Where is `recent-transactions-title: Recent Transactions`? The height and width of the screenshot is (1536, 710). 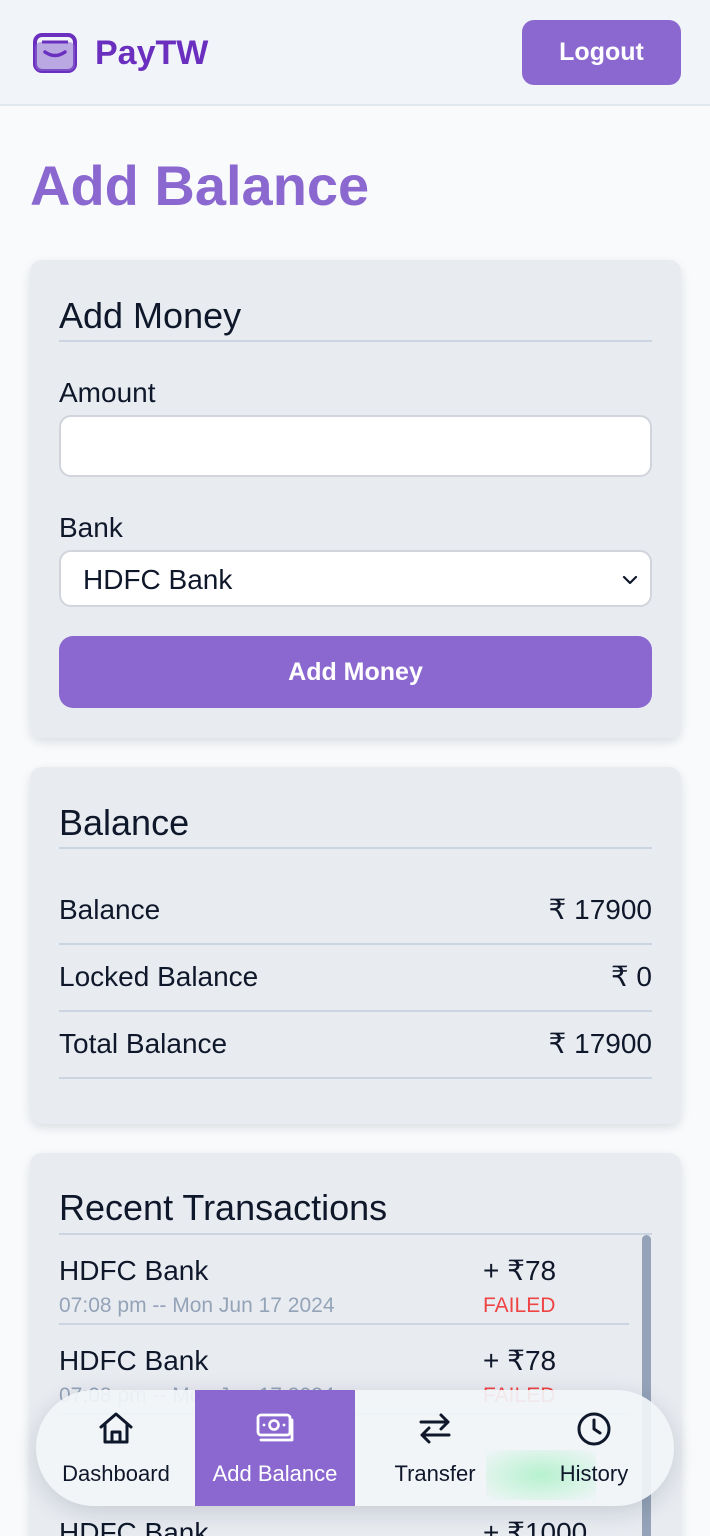 recent-transactions-title: Recent Transactions is located at coordinates (223, 1207).